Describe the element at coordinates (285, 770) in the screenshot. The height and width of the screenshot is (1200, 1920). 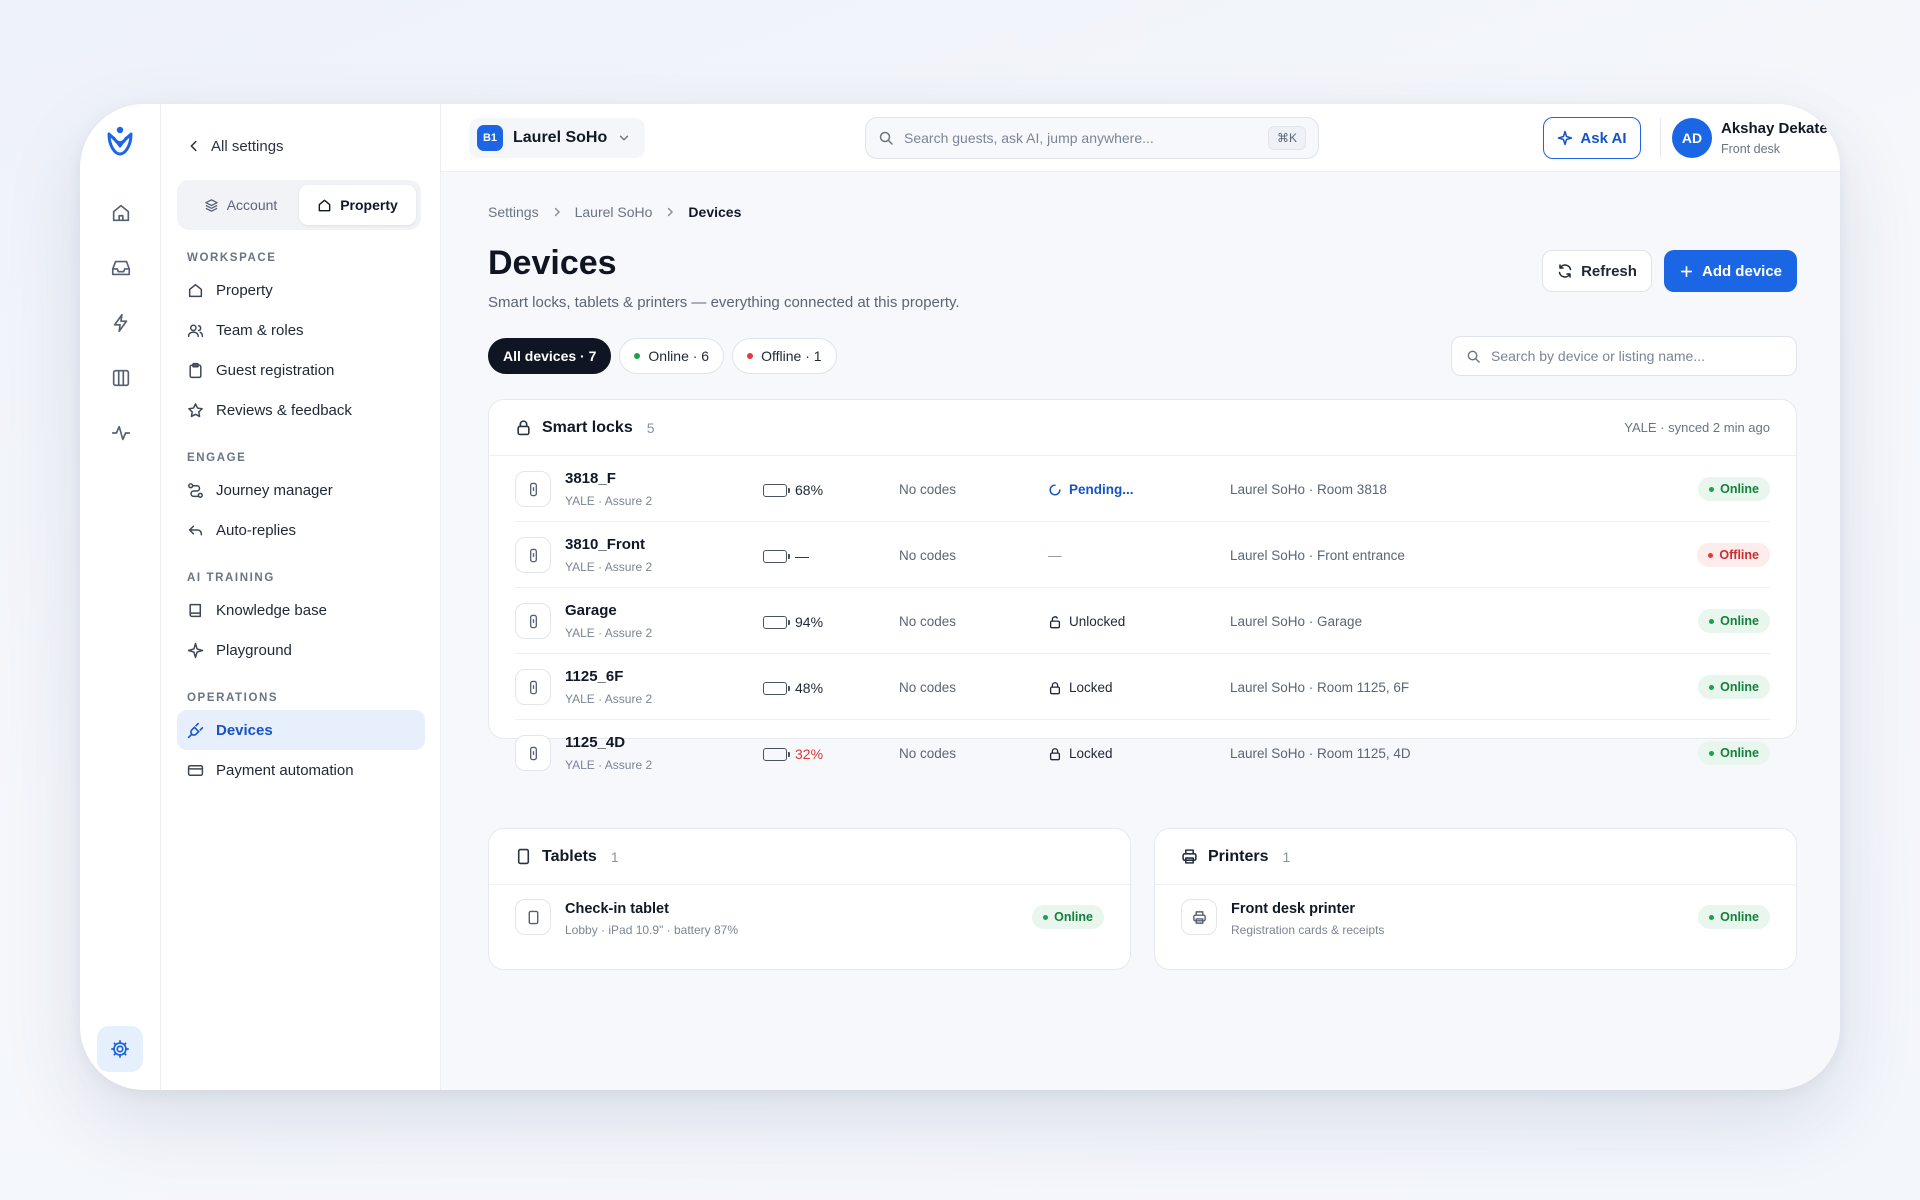
I see `sidebar-item-label: Payment automation` at that location.